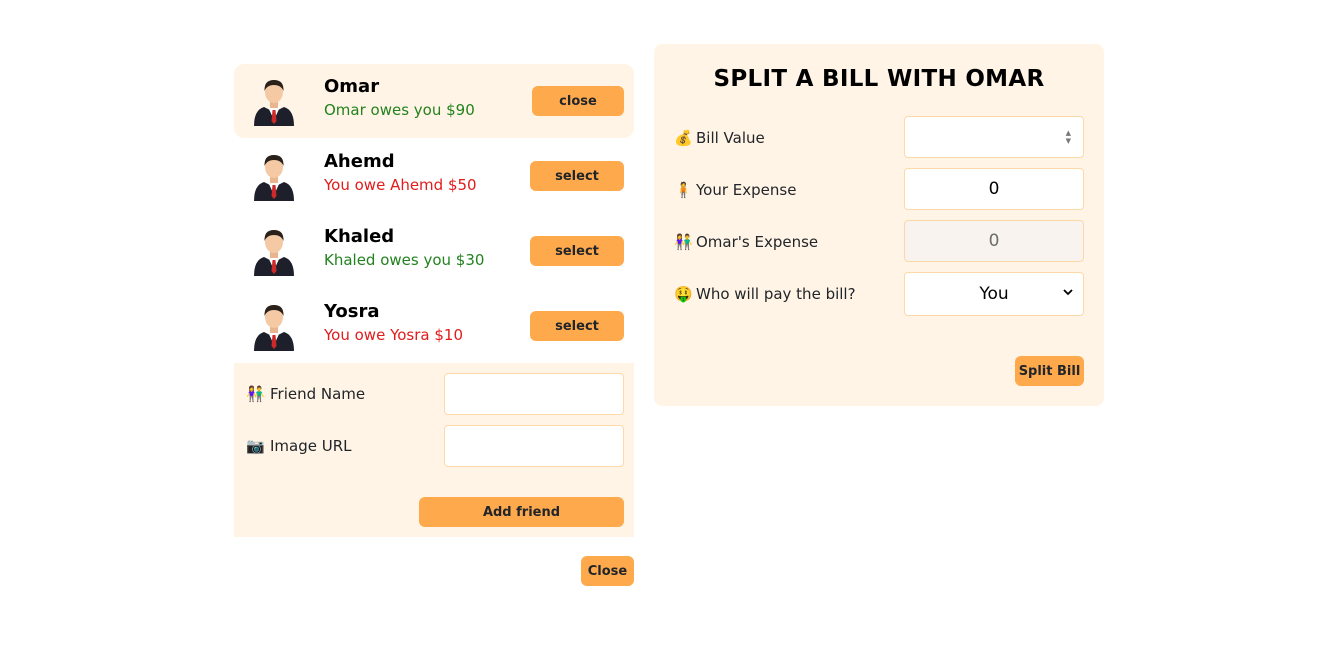 The height and width of the screenshot is (650, 1318). What do you see at coordinates (306, 394) in the screenshot?
I see `friend-name-label: 👫 Friend Name` at bounding box center [306, 394].